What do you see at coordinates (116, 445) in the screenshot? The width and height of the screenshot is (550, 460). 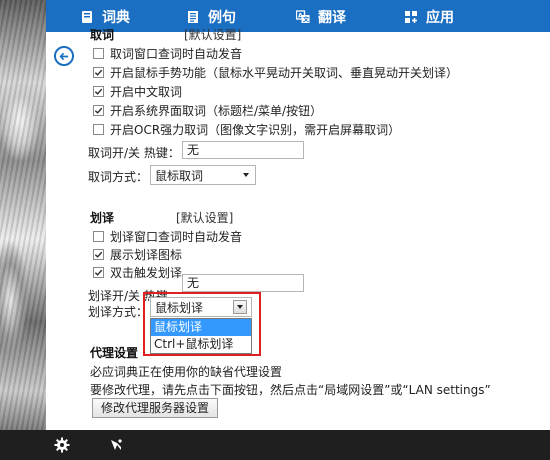 I see `feedback-icon` at bounding box center [116, 445].